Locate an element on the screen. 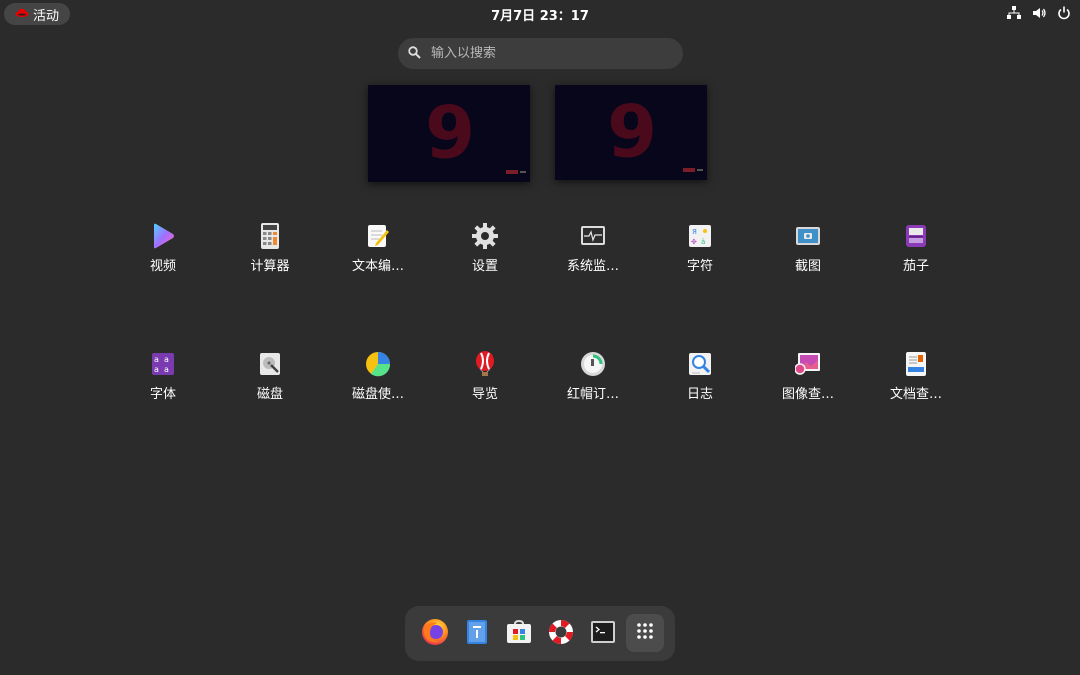 Image resolution: width=1080 pixels, height=675 pixels. show-apps-icon is located at coordinates (645, 633).